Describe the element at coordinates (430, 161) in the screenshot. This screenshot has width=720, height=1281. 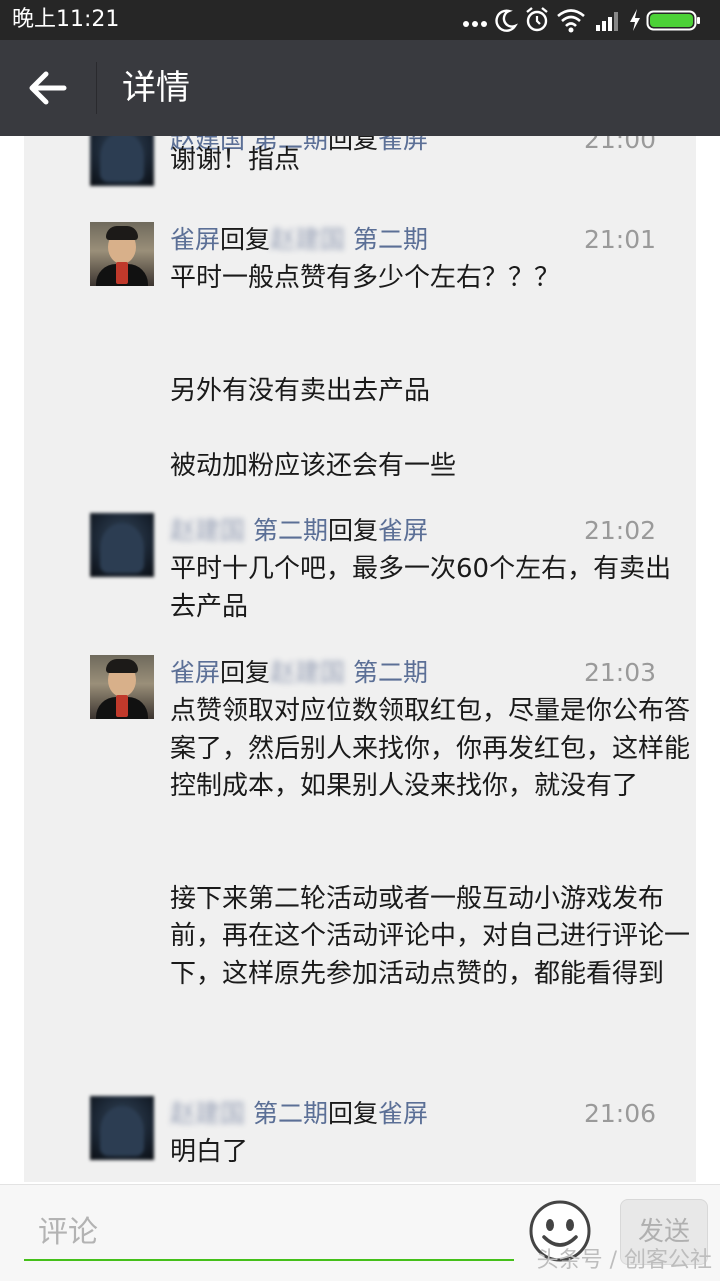
I see `comment-text: 谢谢！指点` at that location.